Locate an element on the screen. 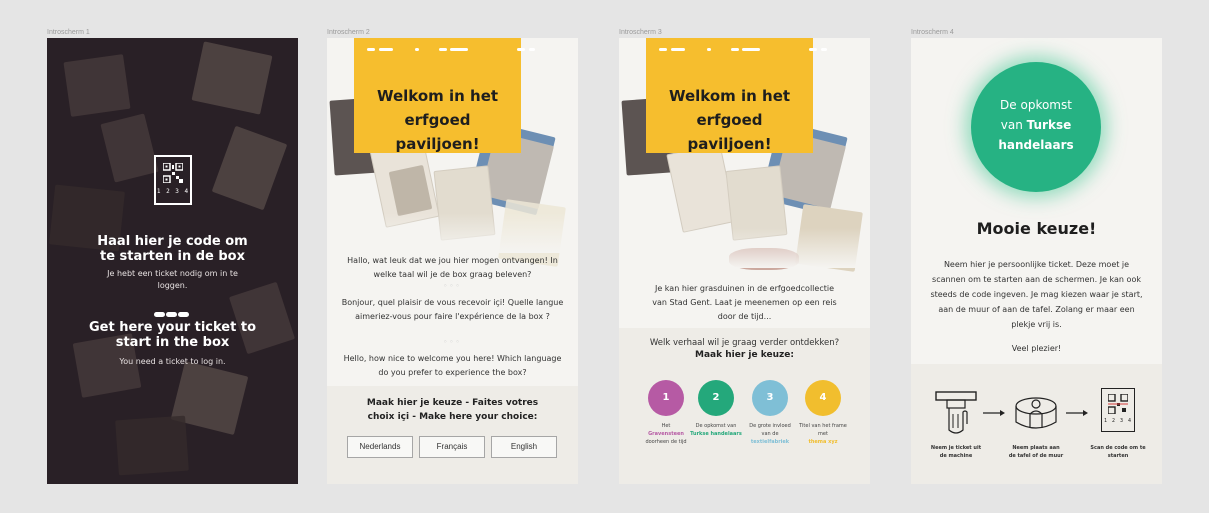 This screenshot has width=1209, height=513. heading-english: Get here your ticket to start in the box is located at coordinates (172, 335).